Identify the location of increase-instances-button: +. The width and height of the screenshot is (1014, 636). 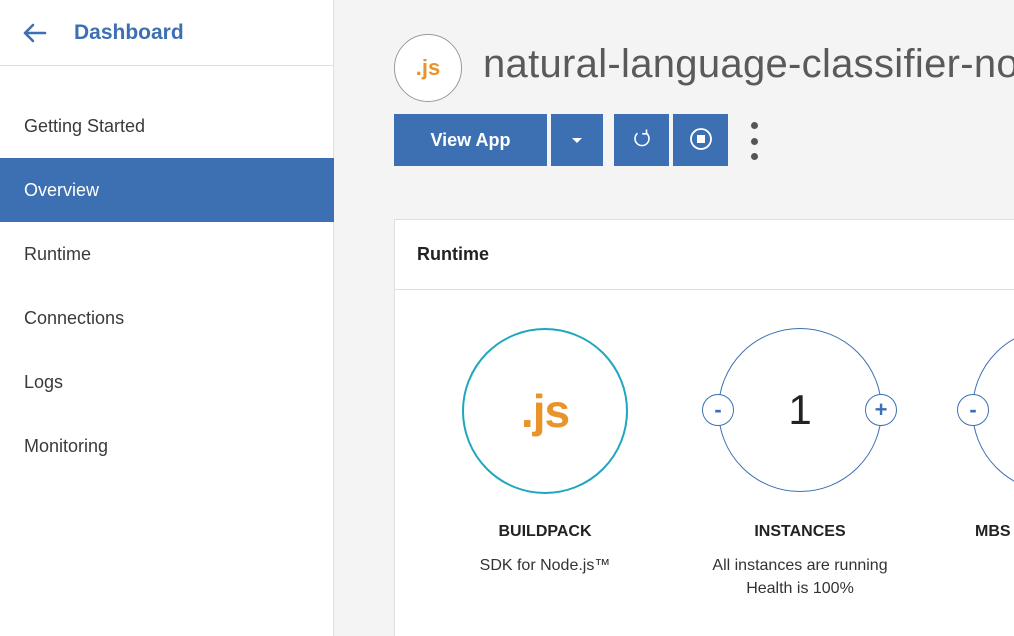
(881, 410).